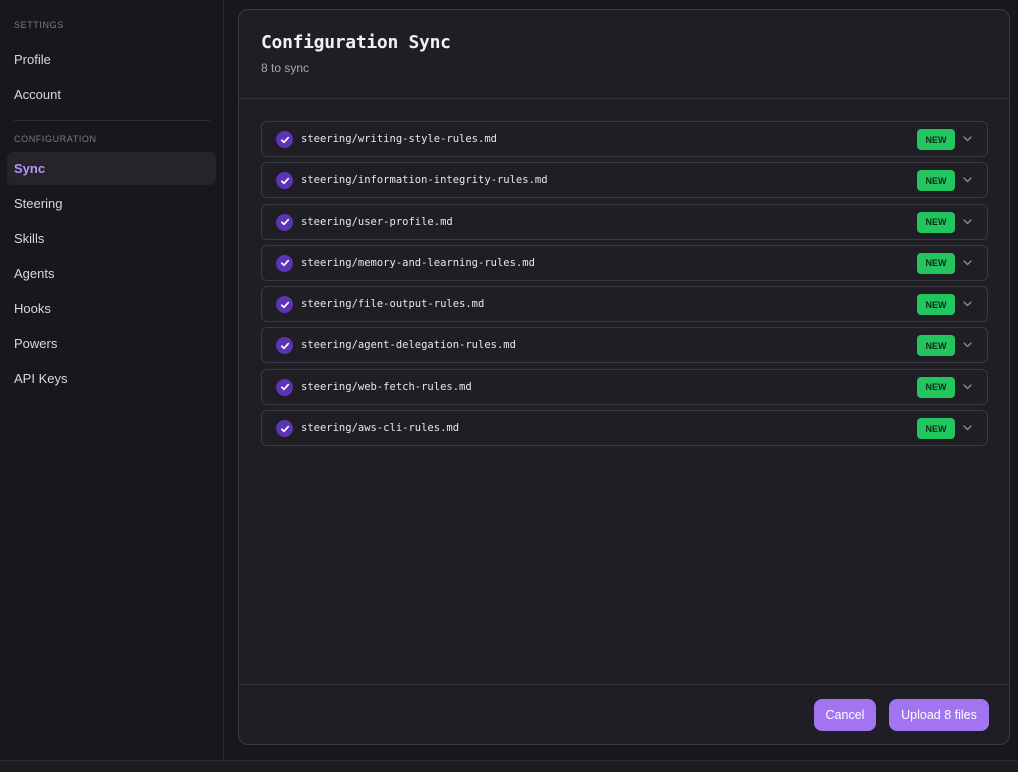 This screenshot has width=1018, height=772. What do you see at coordinates (39, 25) in the screenshot?
I see `section-label-settings: SETTINGS` at bounding box center [39, 25].